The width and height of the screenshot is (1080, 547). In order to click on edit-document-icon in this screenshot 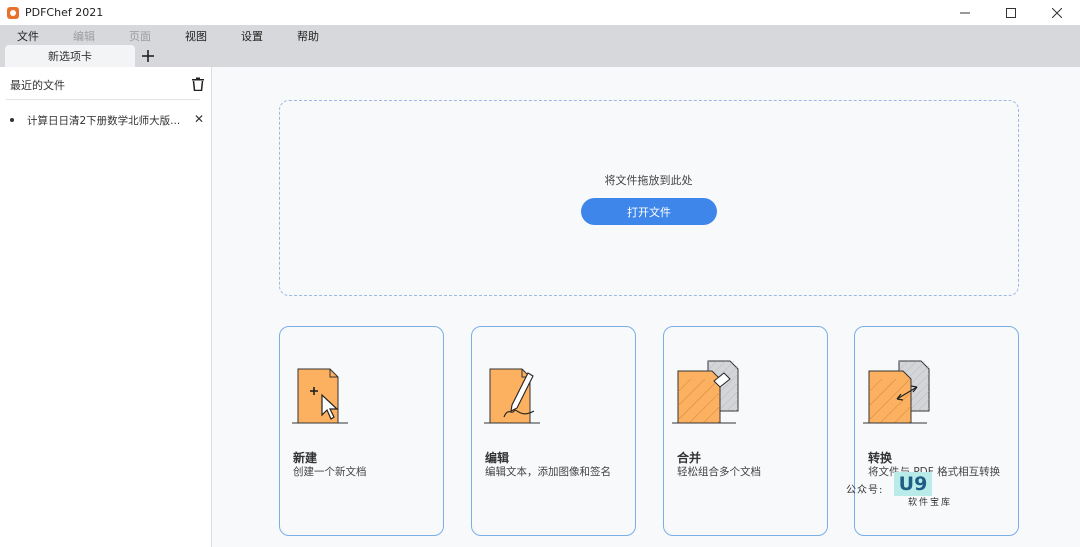, I will do `click(513, 392)`.